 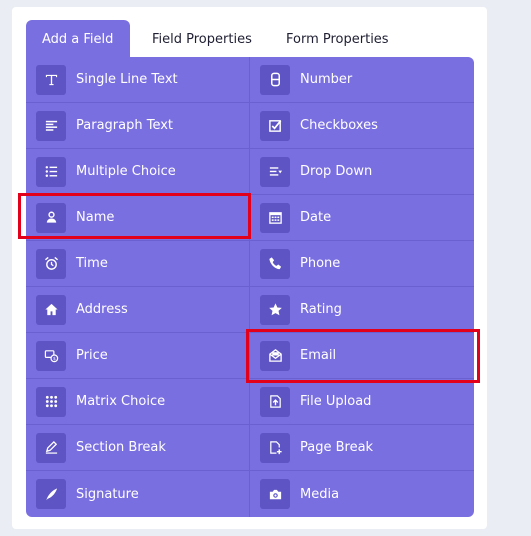 I want to click on checkbox-icon, so click(x=275, y=125).